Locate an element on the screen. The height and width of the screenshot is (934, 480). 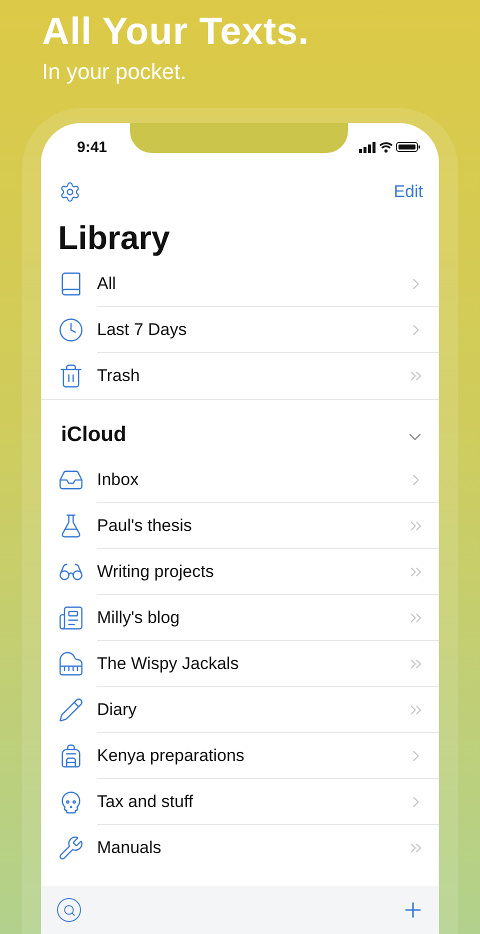
folder-name: The Wispy Jackals is located at coordinates (168, 664).